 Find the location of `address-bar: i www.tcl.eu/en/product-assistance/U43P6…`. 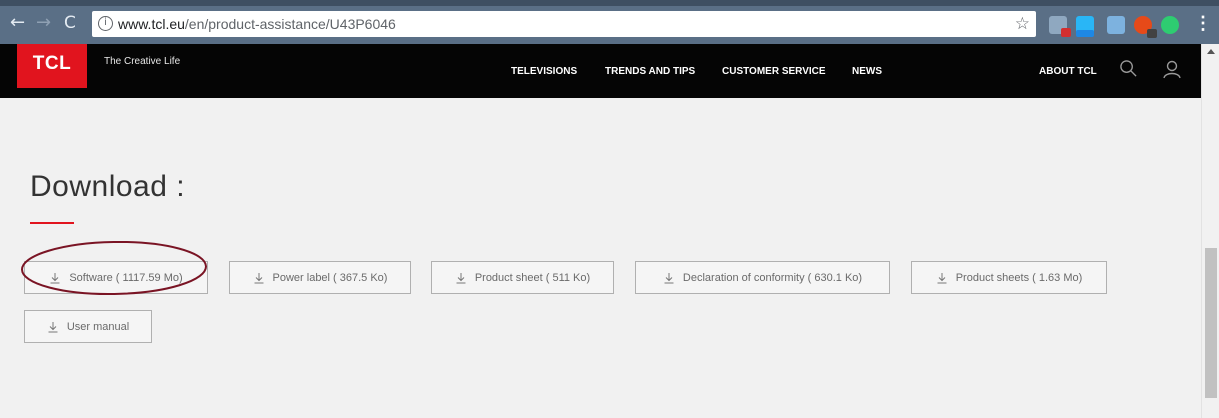

address-bar: i www.tcl.eu/en/product-assistance/U43P6… is located at coordinates (564, 24).